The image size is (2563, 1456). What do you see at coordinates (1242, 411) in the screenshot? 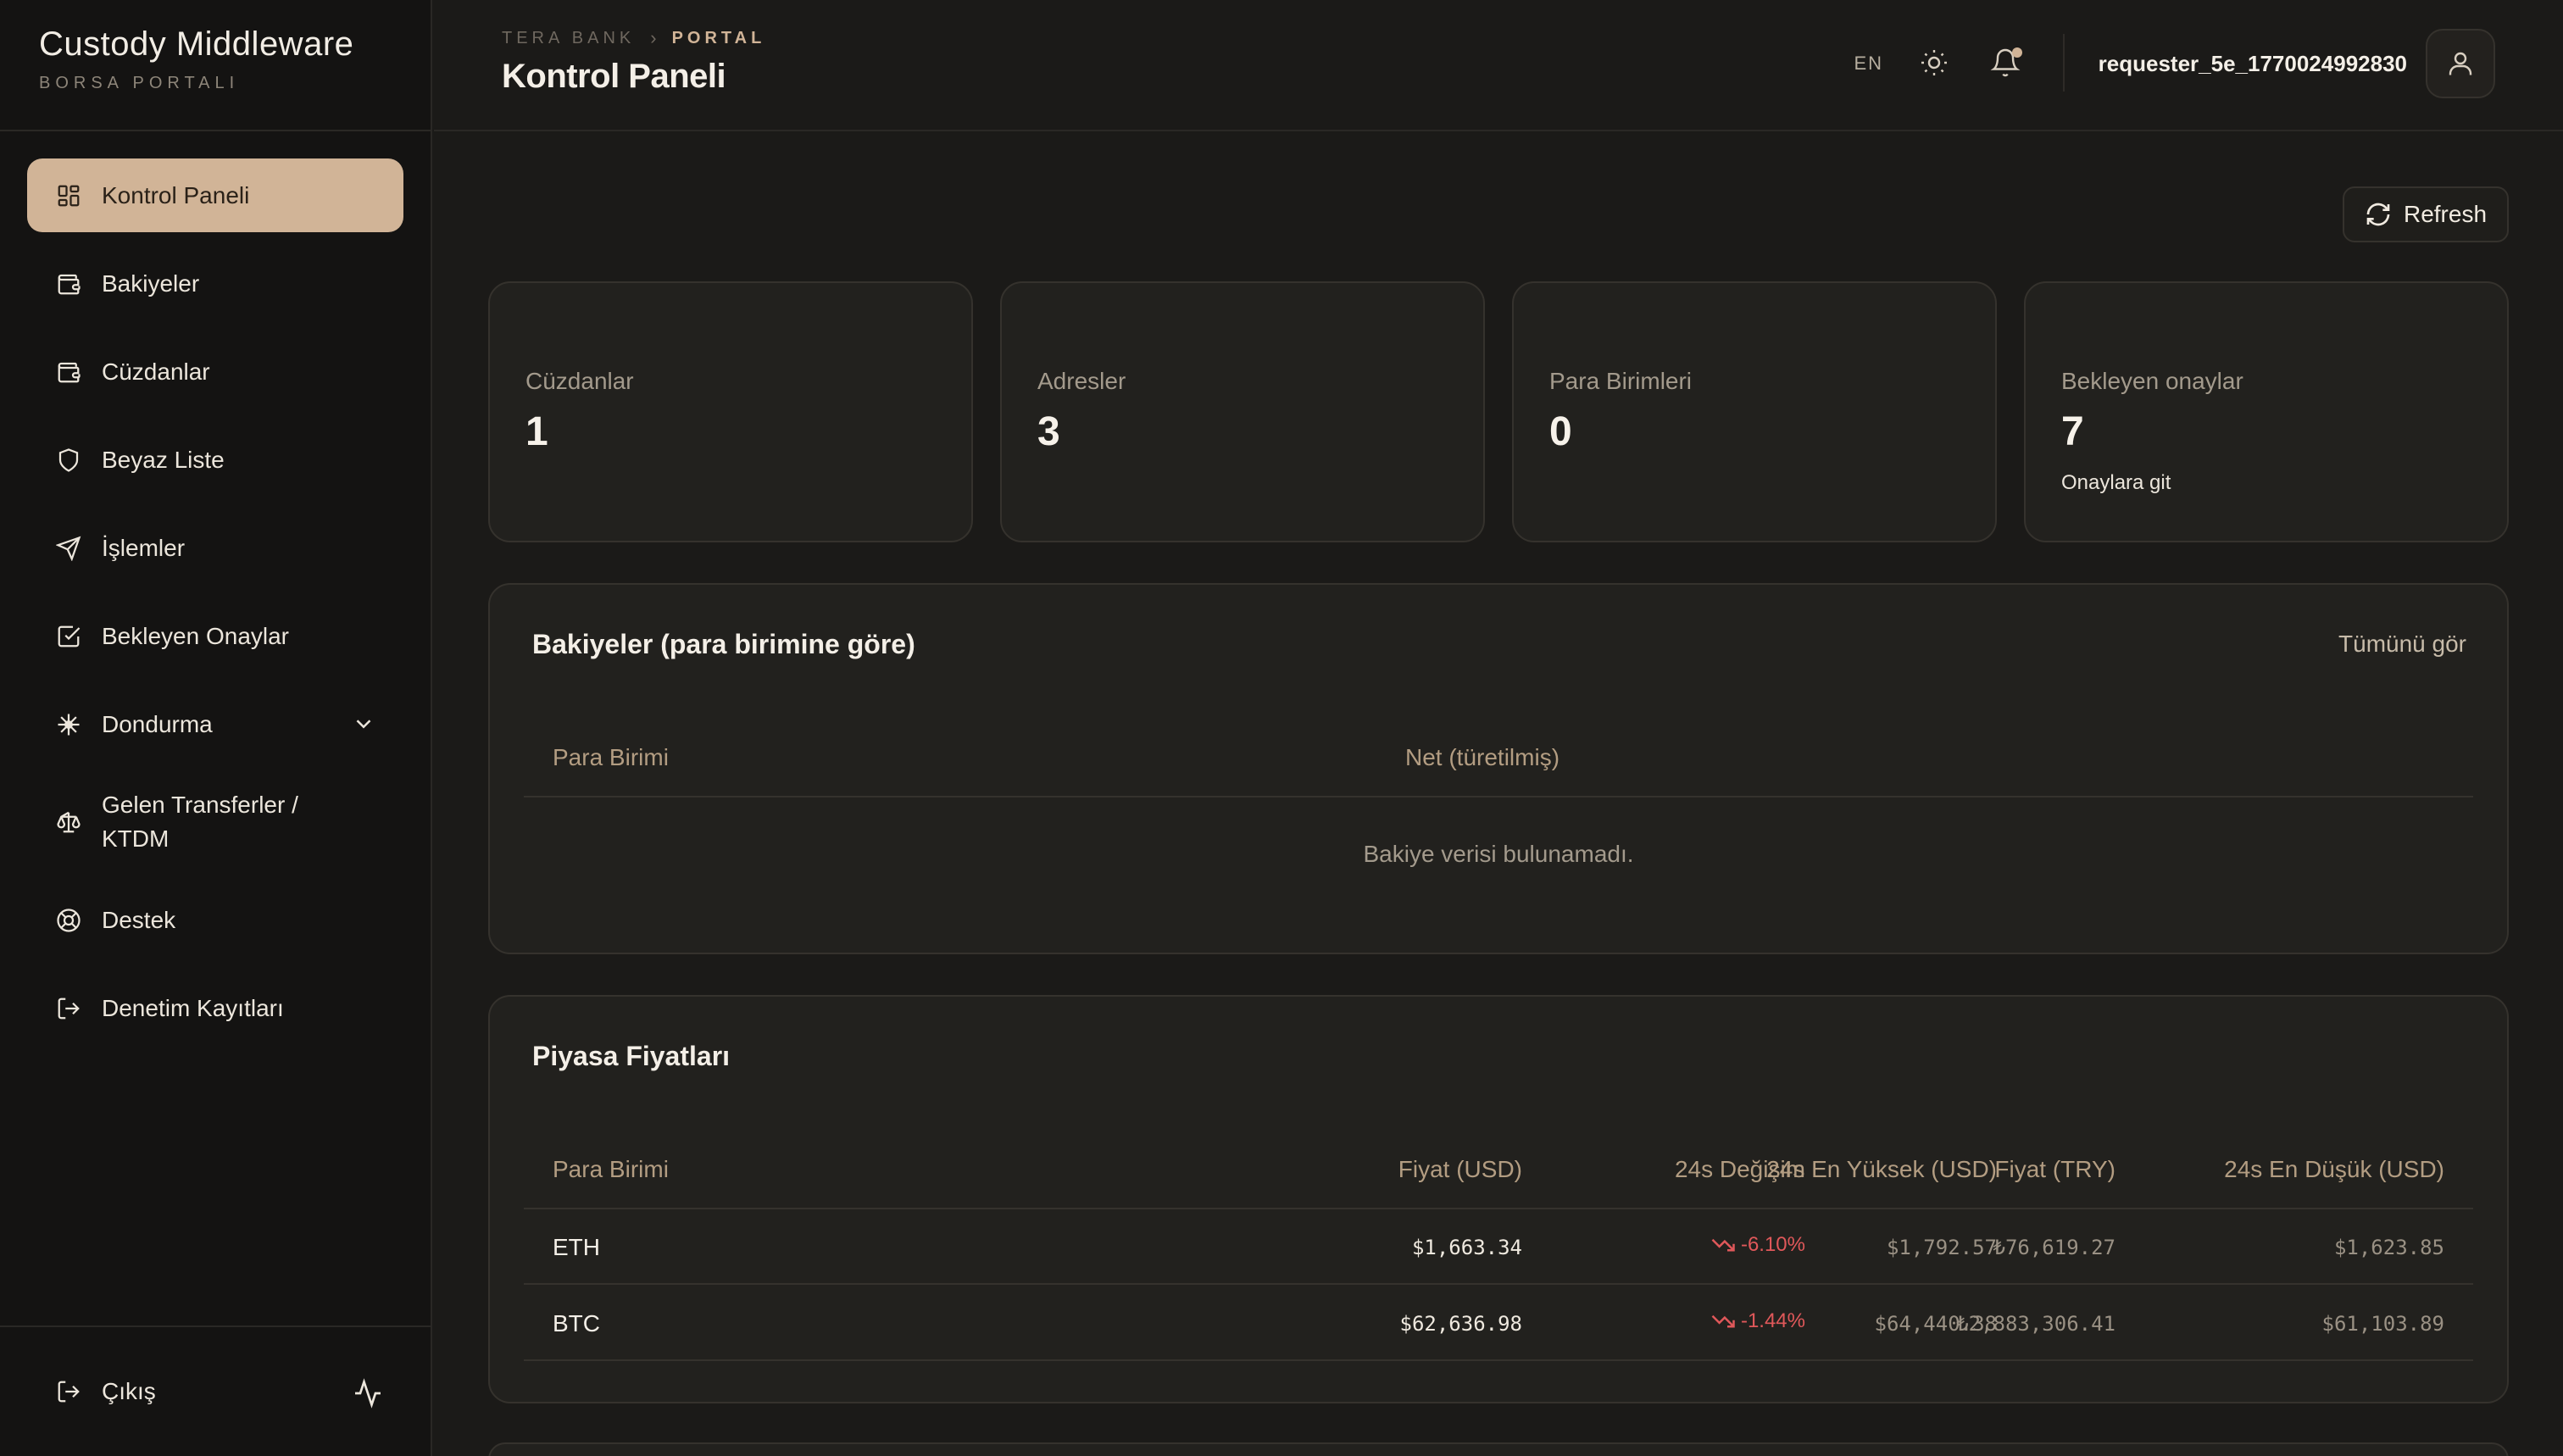
I see `stat-card-addresses: Adresler 3` at bounding box center [1242, 411].